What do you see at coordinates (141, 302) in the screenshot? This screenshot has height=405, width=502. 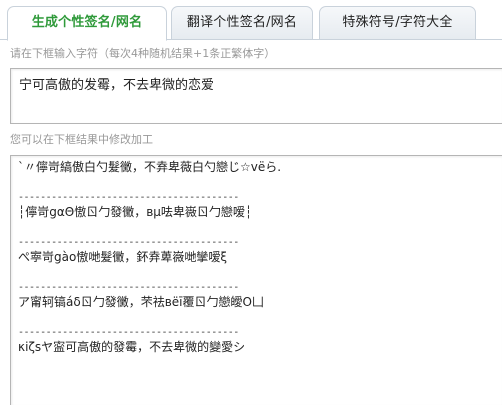 I see `result-line-4: ア甯轲镐áδㄖ勹發黴，芣祛вëī覆ㄖ勹戀皧Ο凵` at bounding box center [141, 302].